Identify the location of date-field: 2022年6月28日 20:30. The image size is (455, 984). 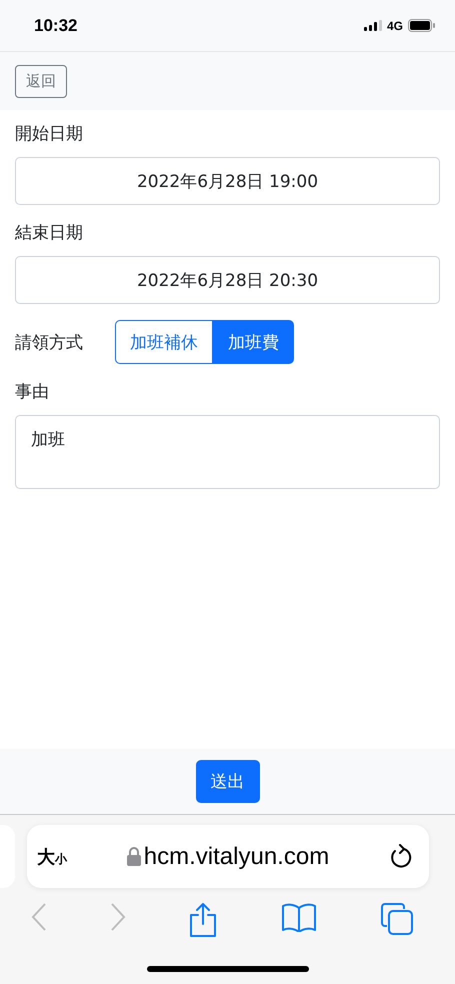
(227, 280).